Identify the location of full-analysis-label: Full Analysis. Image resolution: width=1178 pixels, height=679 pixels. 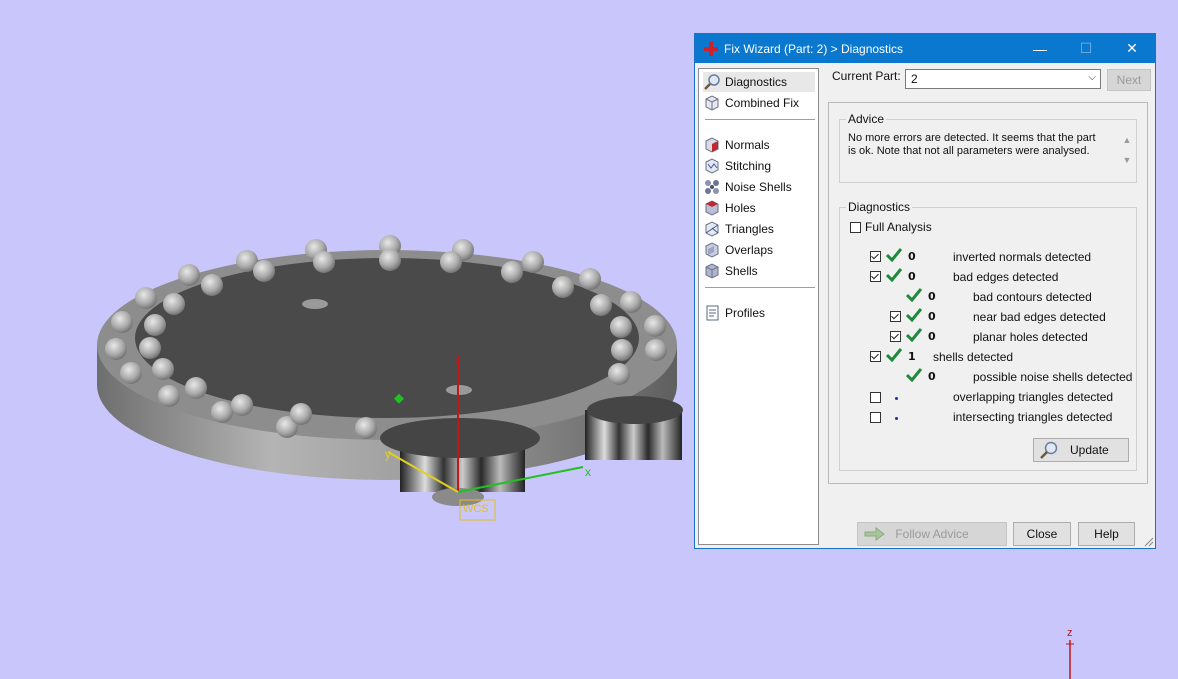
(898, 227).